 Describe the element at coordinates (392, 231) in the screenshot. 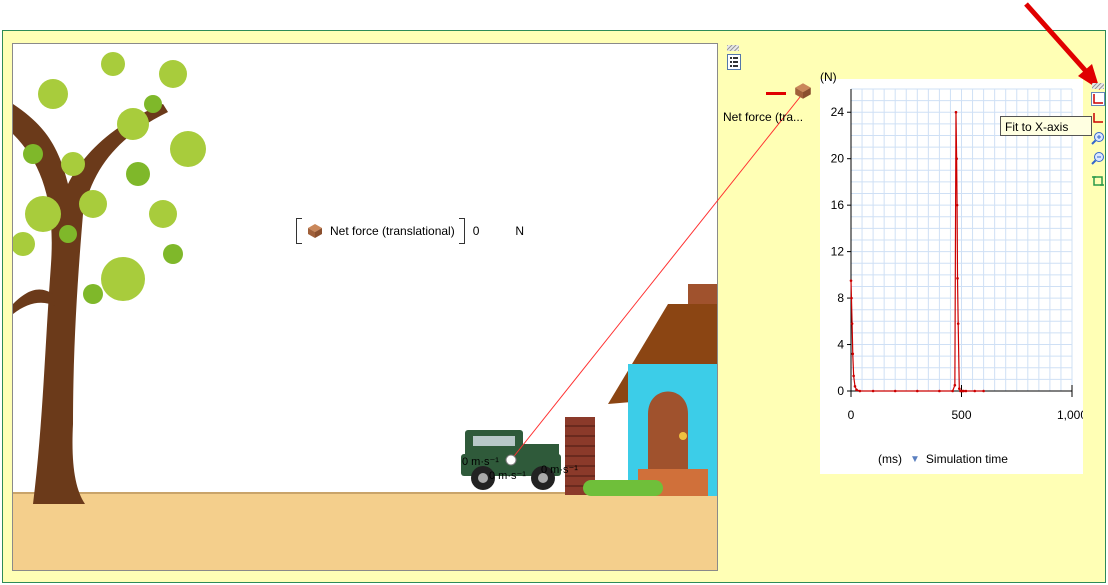

I see `meter-label: Net force (translational)` at that location.